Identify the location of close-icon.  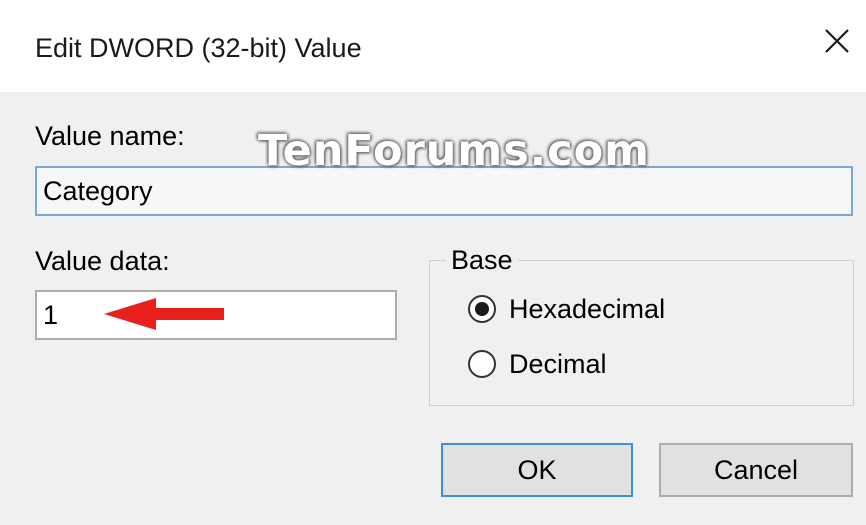
(837, 41).